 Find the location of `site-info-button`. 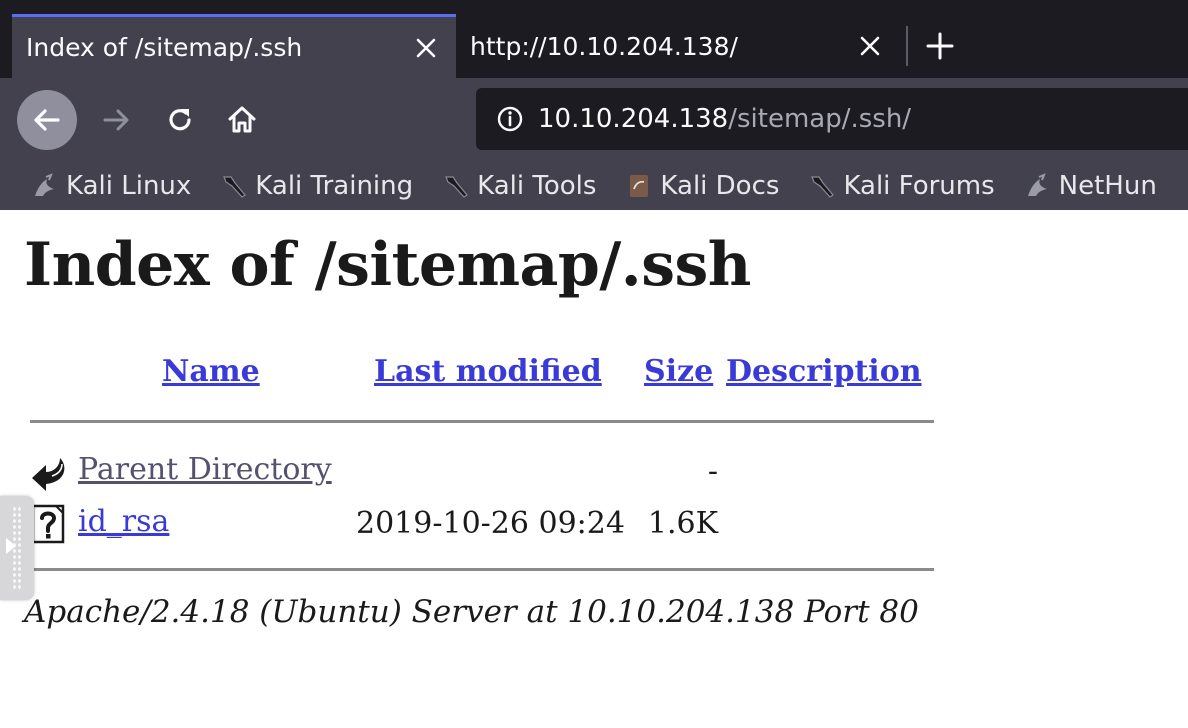

site-info-button is located at coordinates (510, 119).